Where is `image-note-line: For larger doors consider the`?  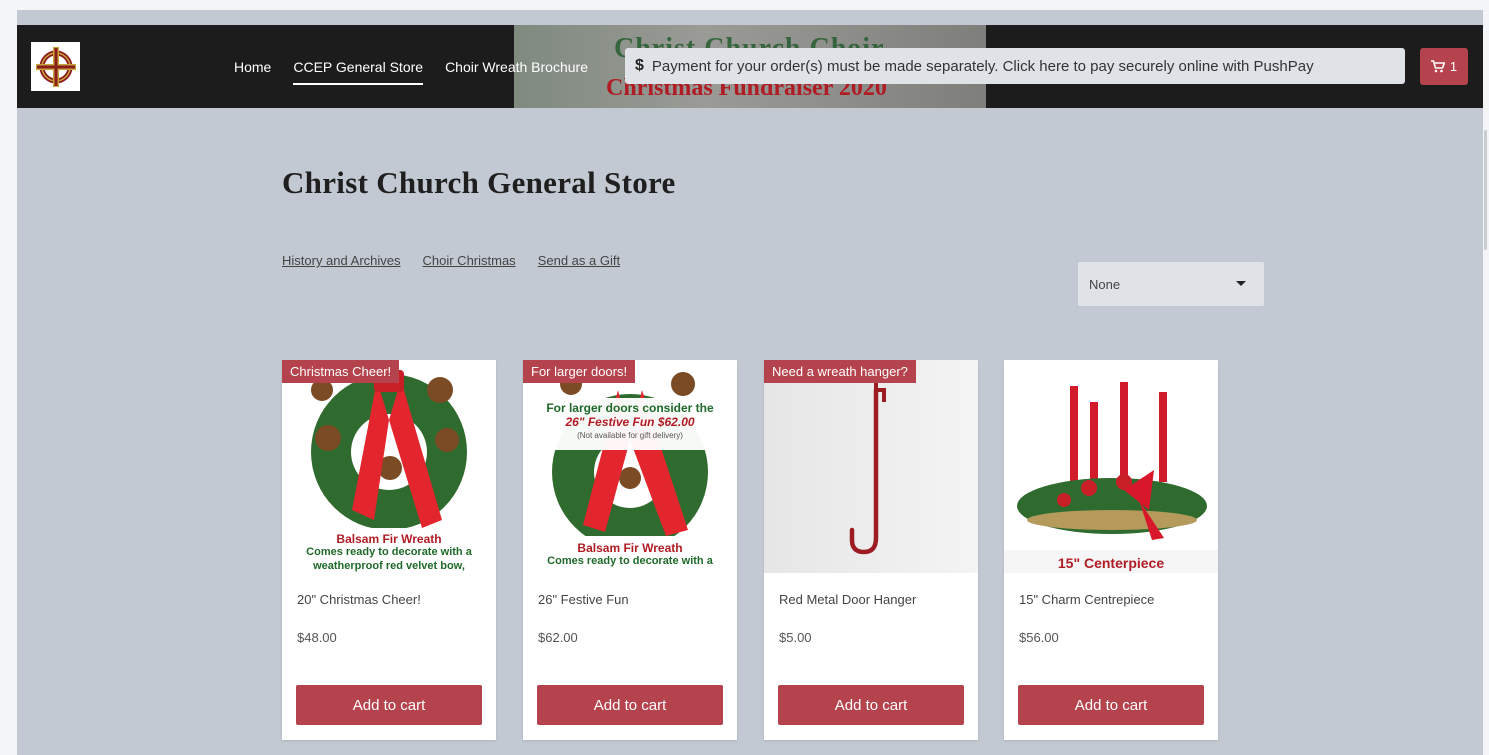
image-note-line: For larger doors consider the is located at coordinates (630, 408).